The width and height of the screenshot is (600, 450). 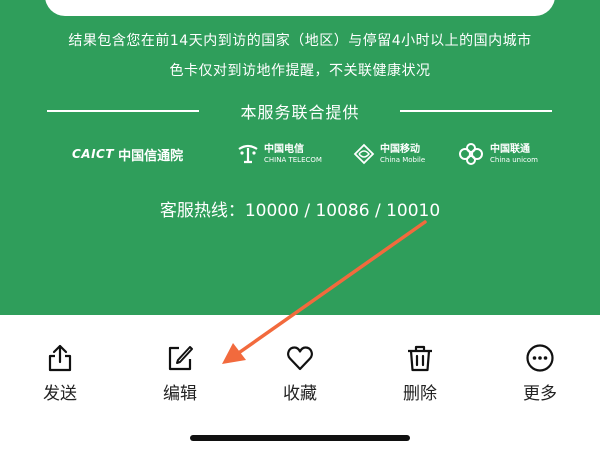 I want to click on china-telecom-icon, so click(x=248, y=154).